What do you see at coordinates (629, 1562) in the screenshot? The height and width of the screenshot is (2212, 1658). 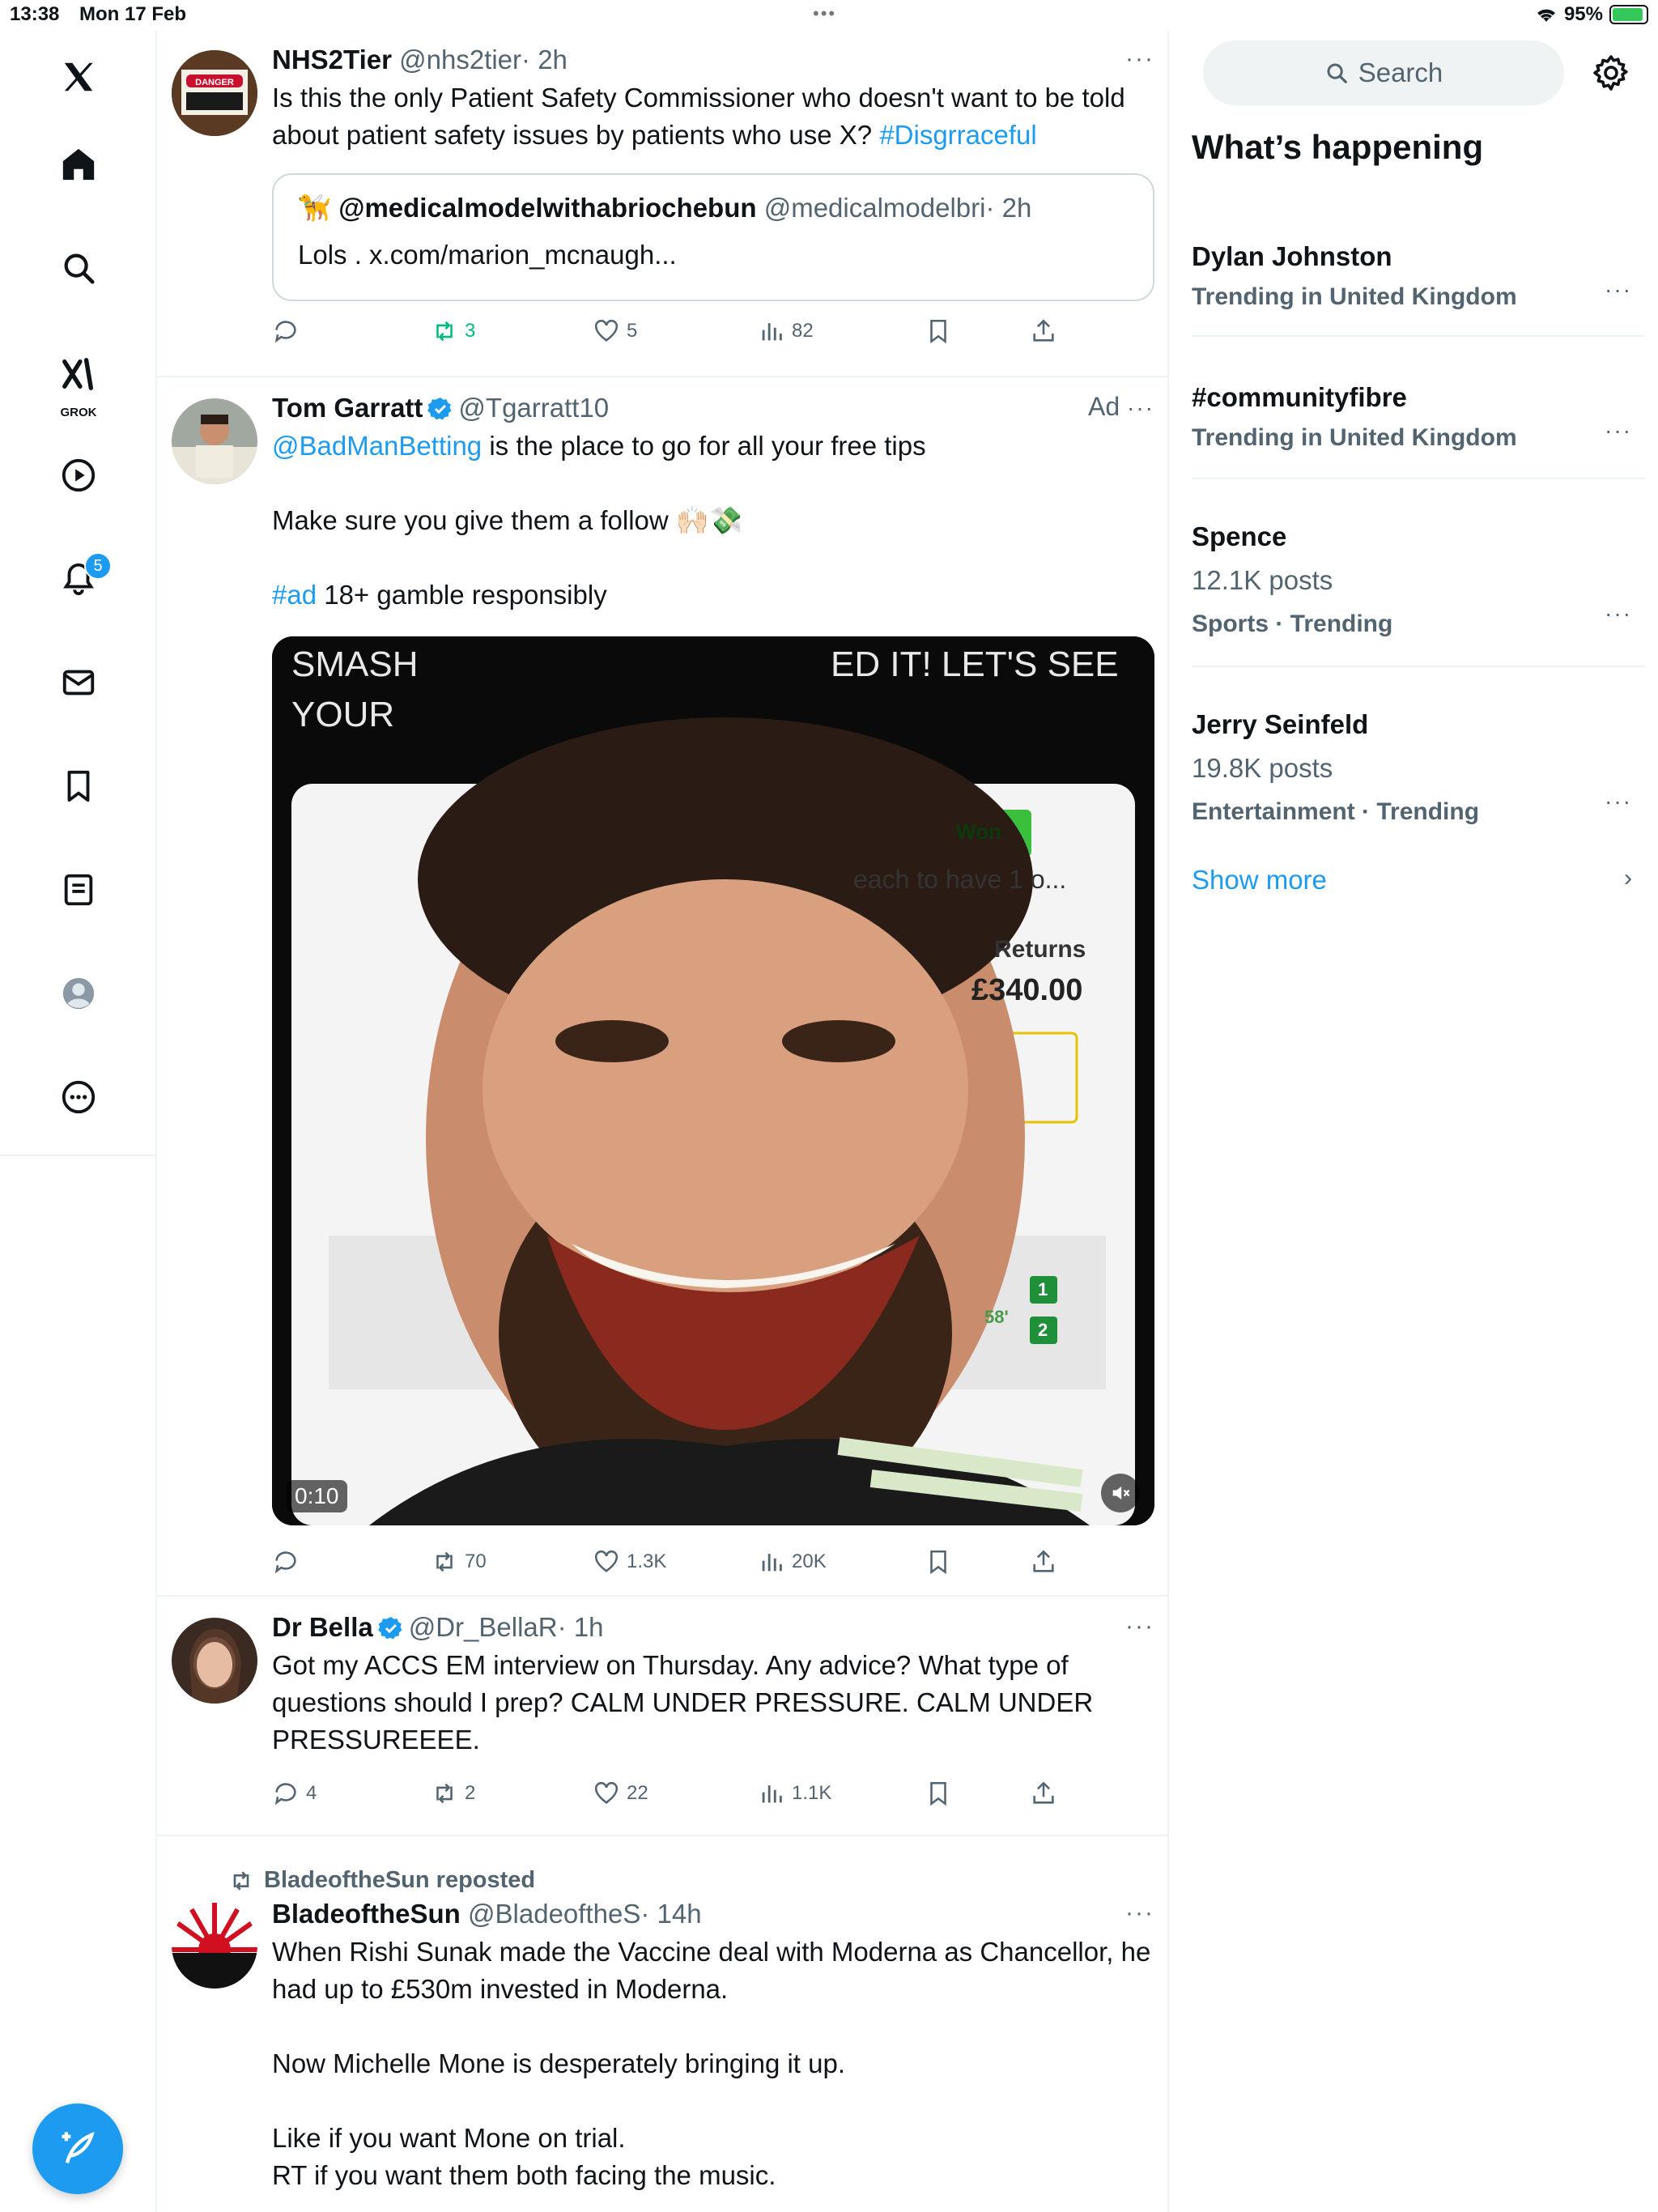 I see `like-button: 1.3K` at bounding box center [629, 1562].